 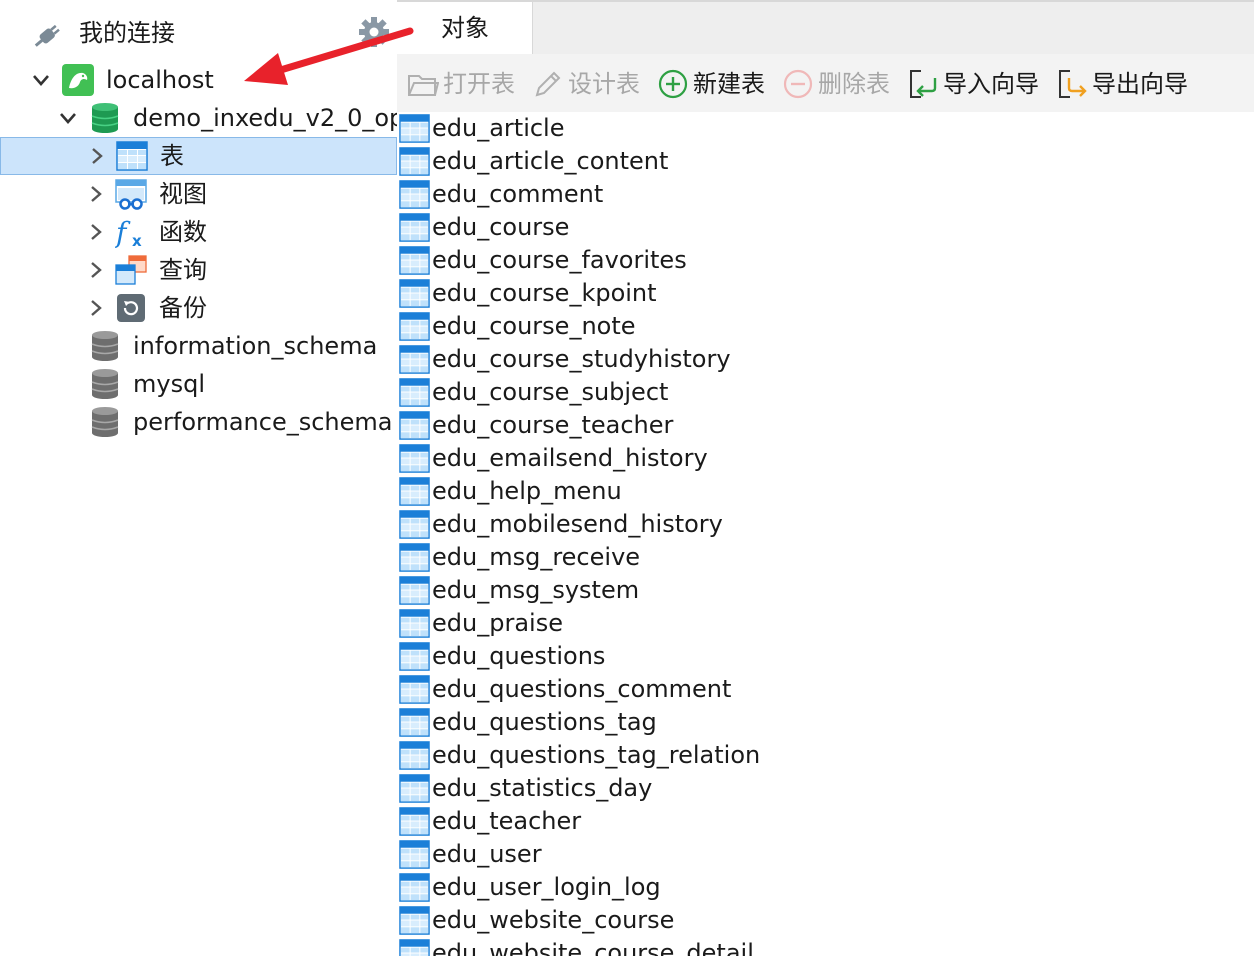 What do you see at coordinates (507, 821) in the screenshot?
I see `table-name: edu_teacher` at bounding box center [507, 821].